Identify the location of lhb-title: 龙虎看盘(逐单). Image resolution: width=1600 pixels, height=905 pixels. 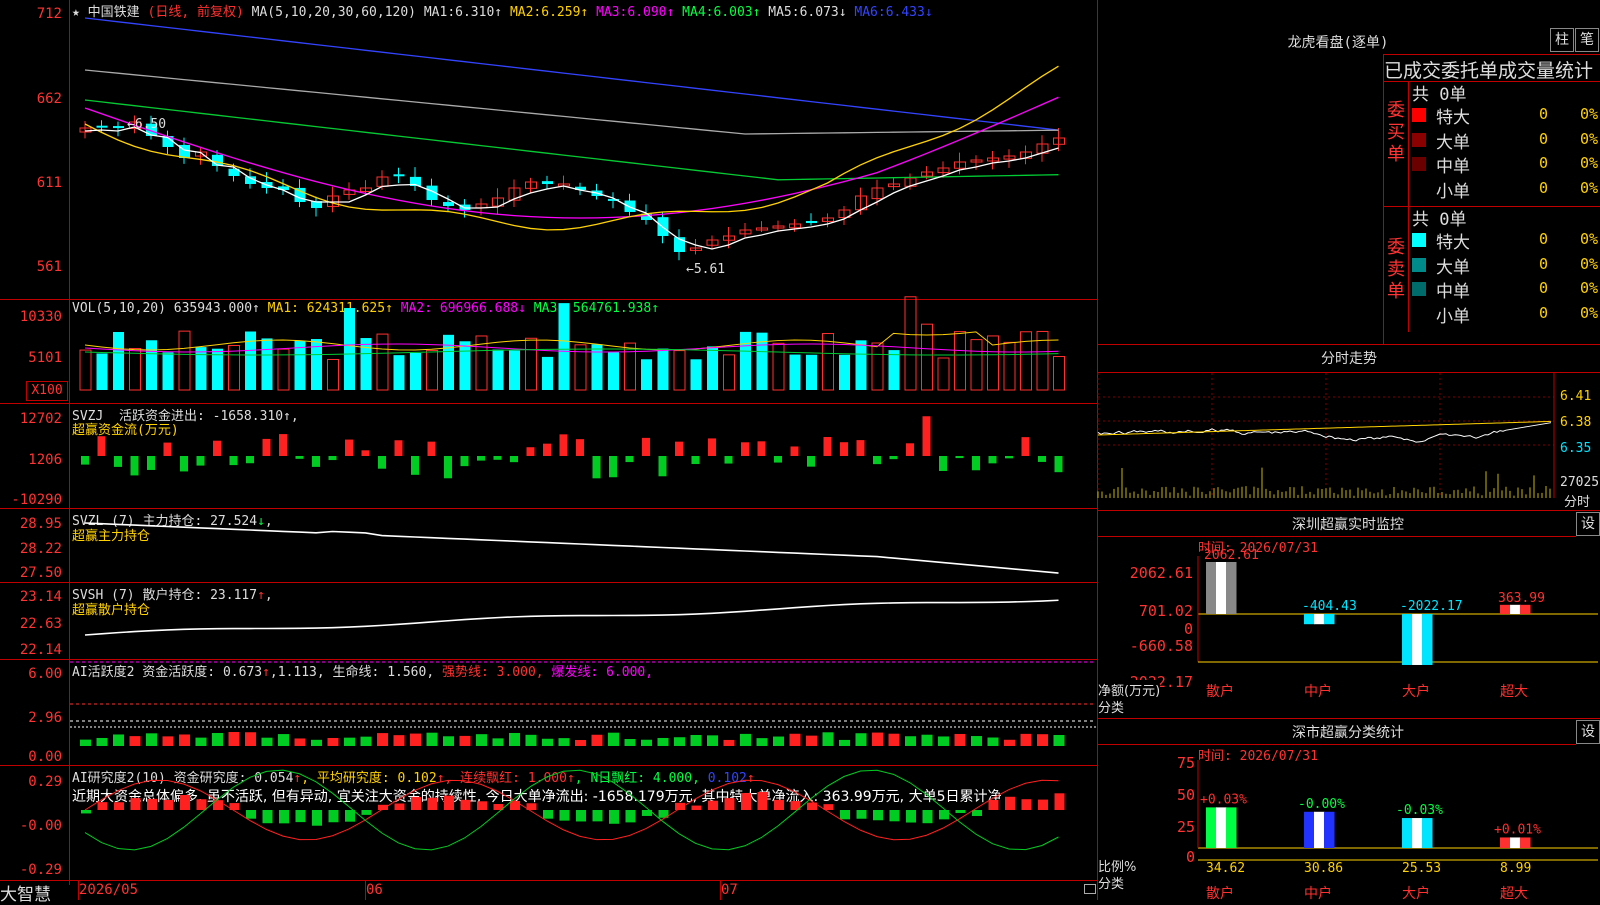
(1338, 43).